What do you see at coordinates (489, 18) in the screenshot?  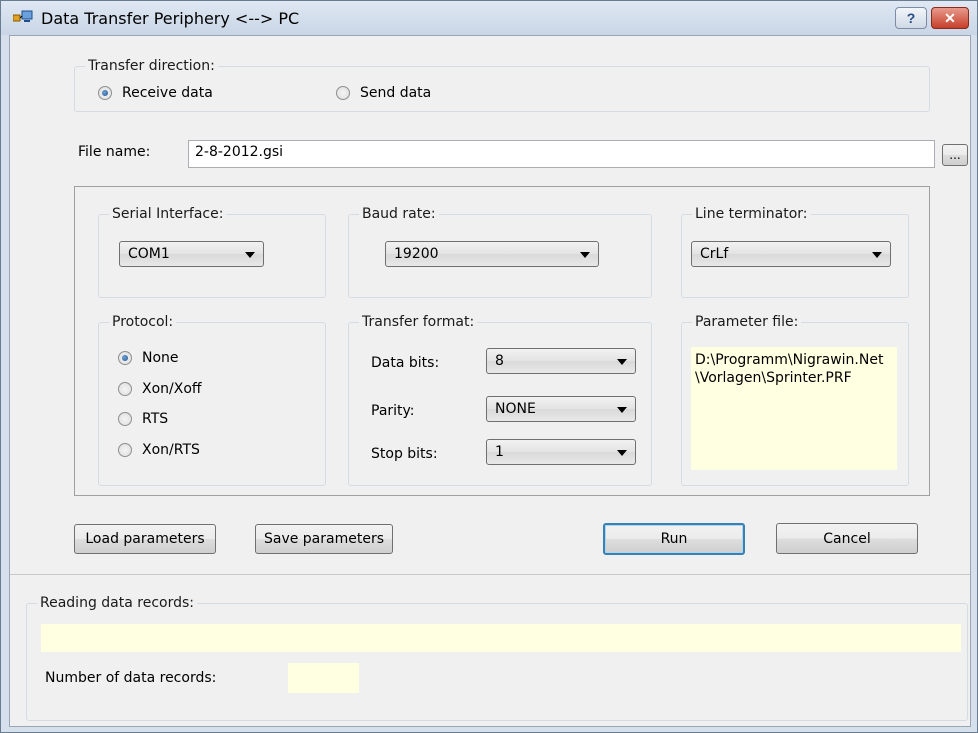 I see `title-bar: Data Transfer Periphery <--> PC ? ✕` at bounding box center [489, 18].